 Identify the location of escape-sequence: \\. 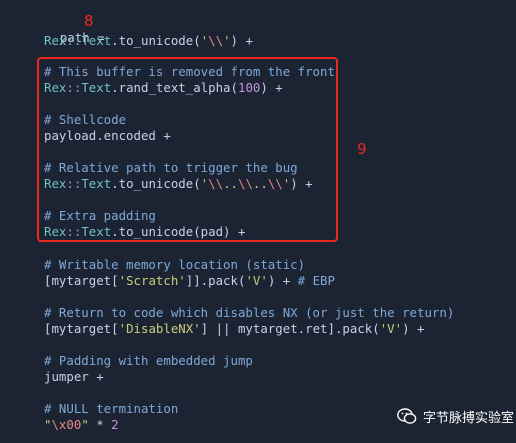
(216, 40).